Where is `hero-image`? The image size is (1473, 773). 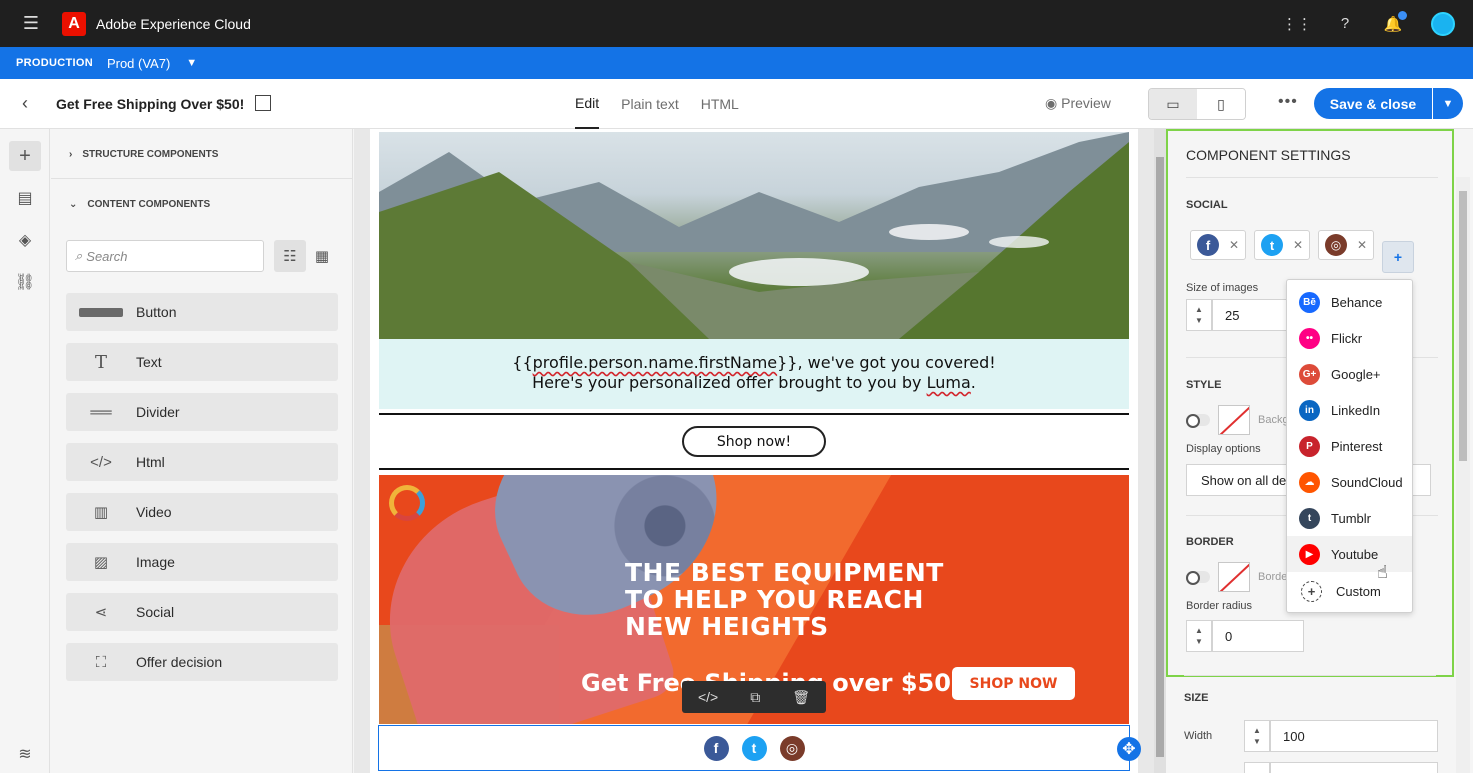
hero-image is located at coordinates (754, 235).